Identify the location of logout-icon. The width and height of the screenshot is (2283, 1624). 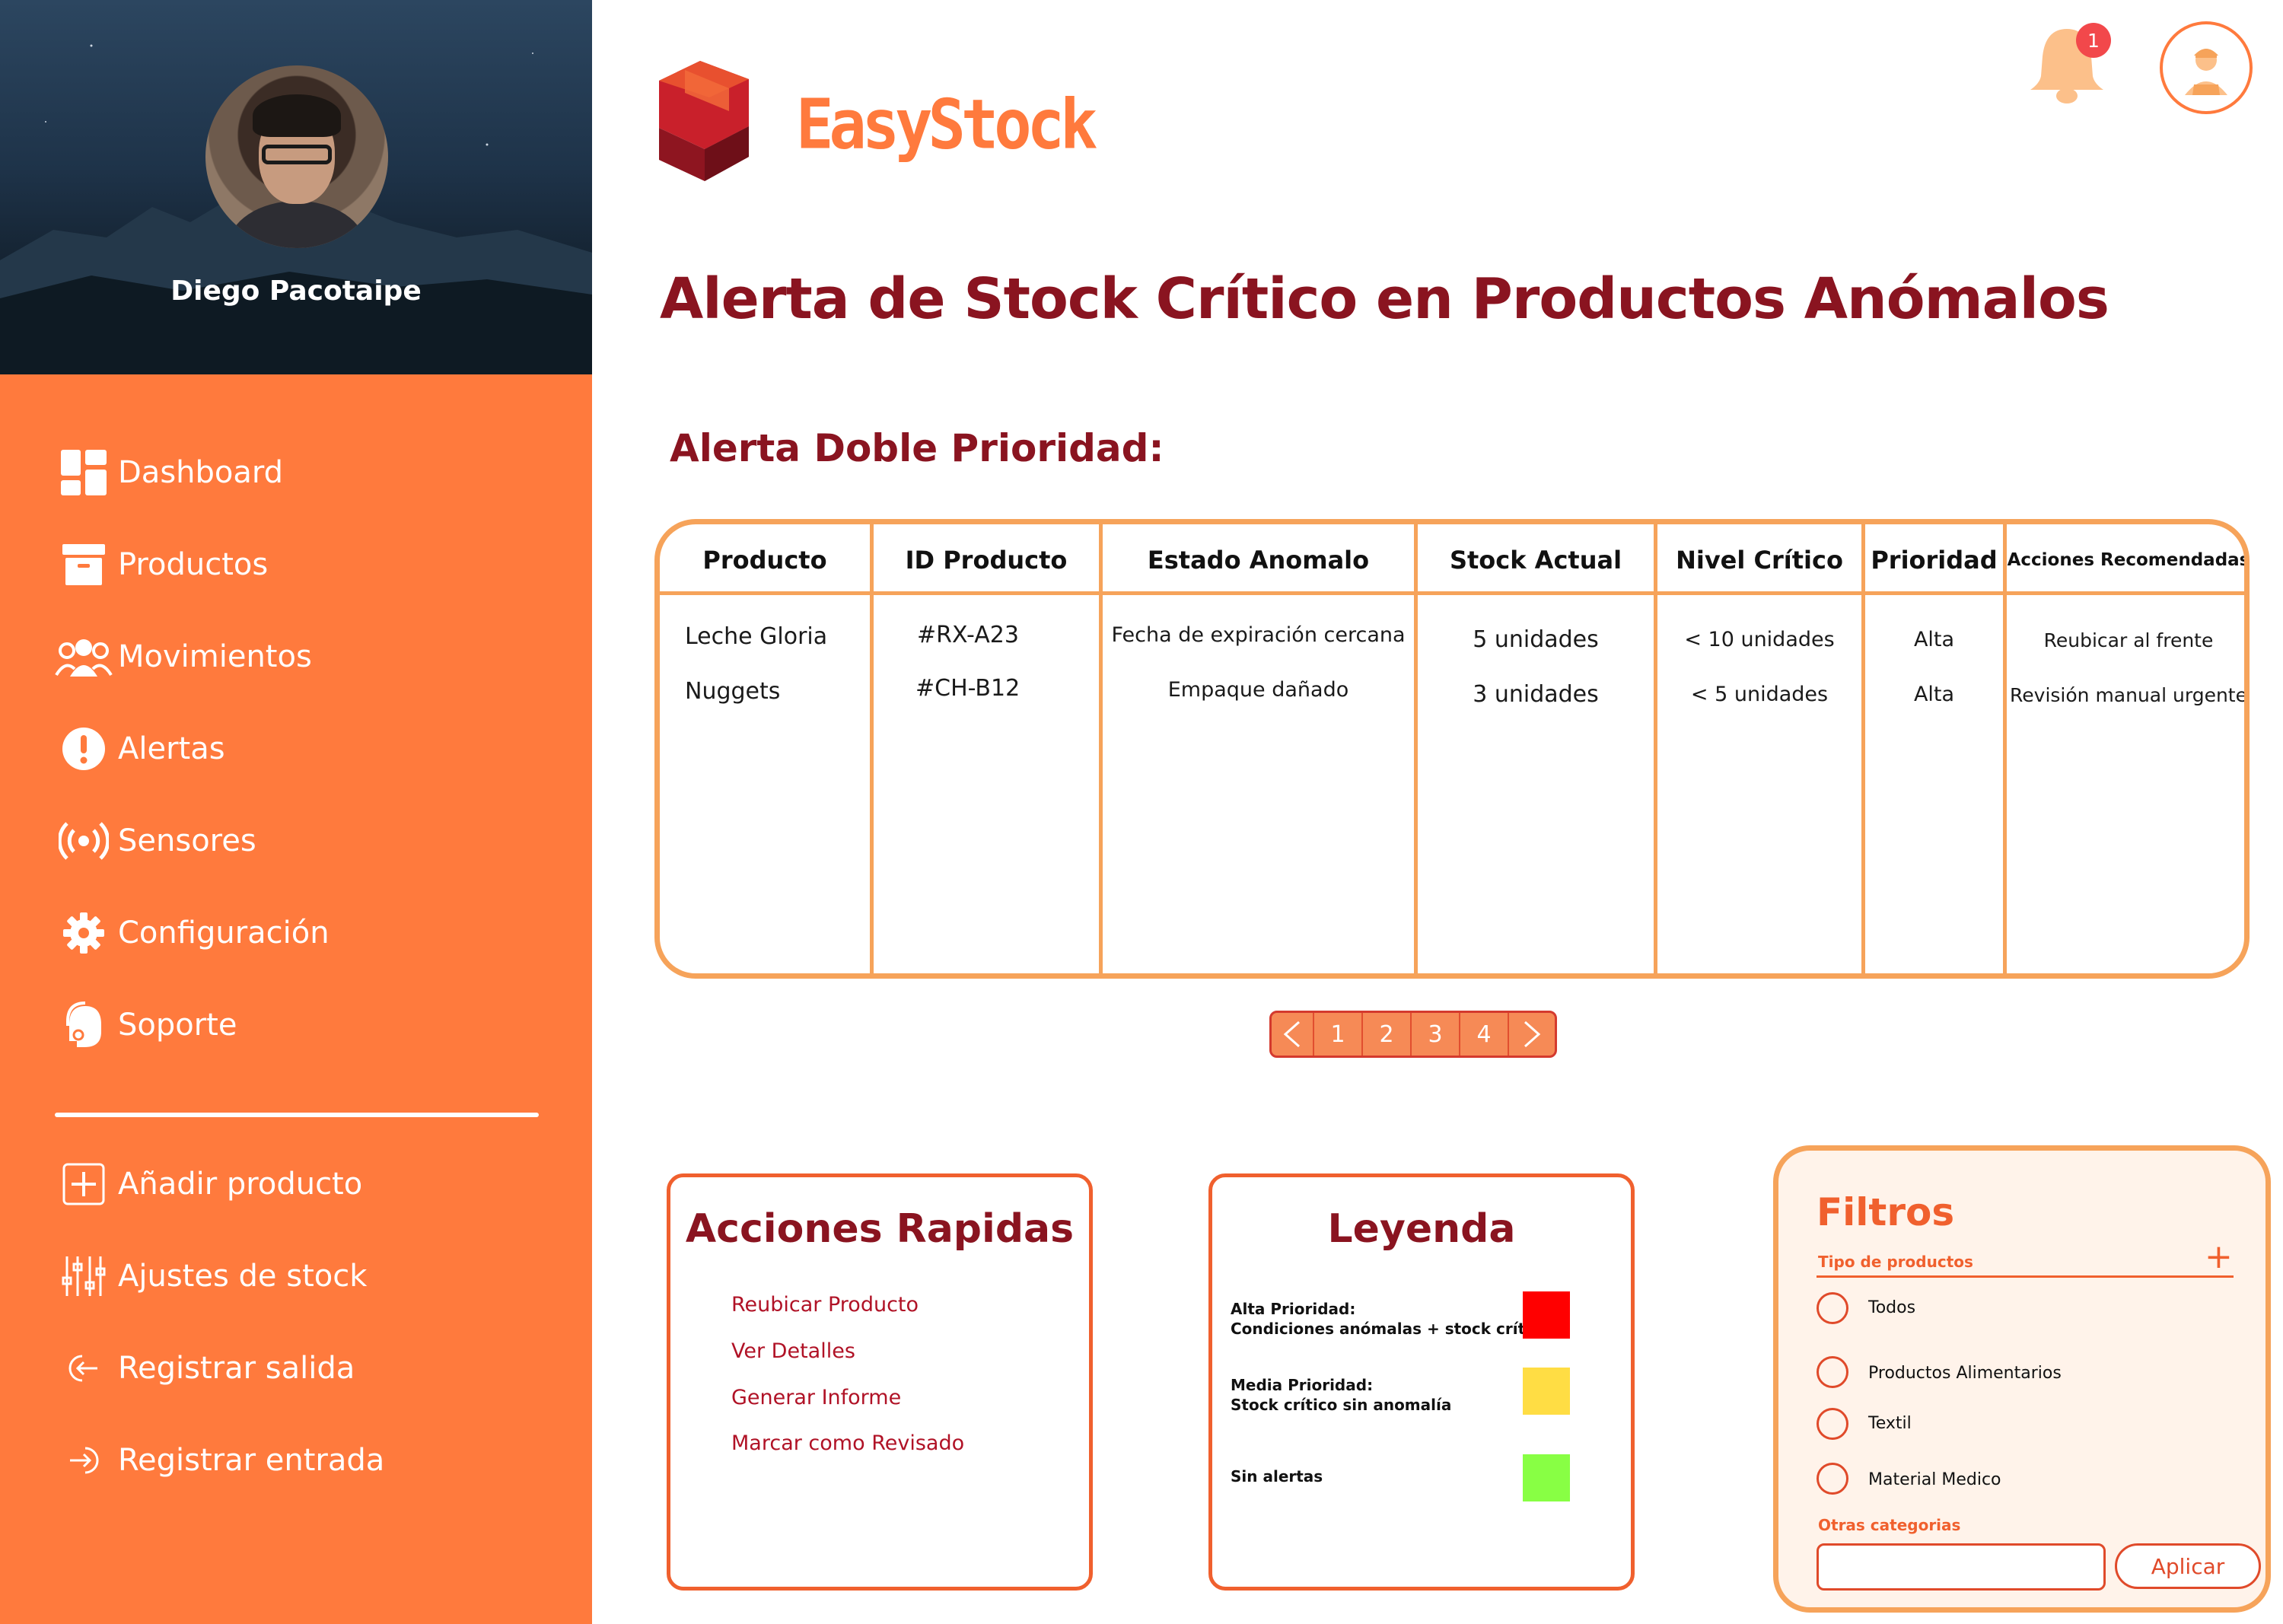
(84, 1368).